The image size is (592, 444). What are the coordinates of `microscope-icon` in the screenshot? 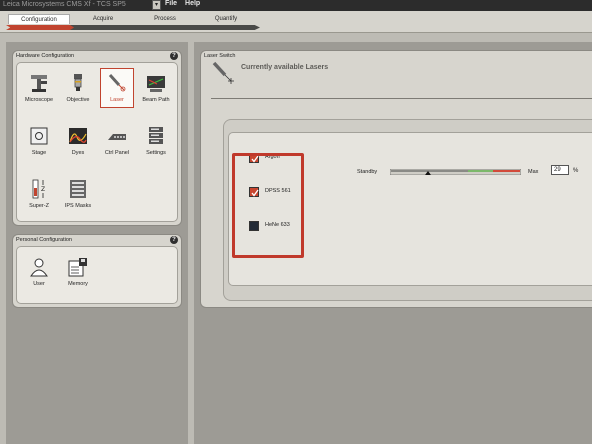 It's located at (39, 83).